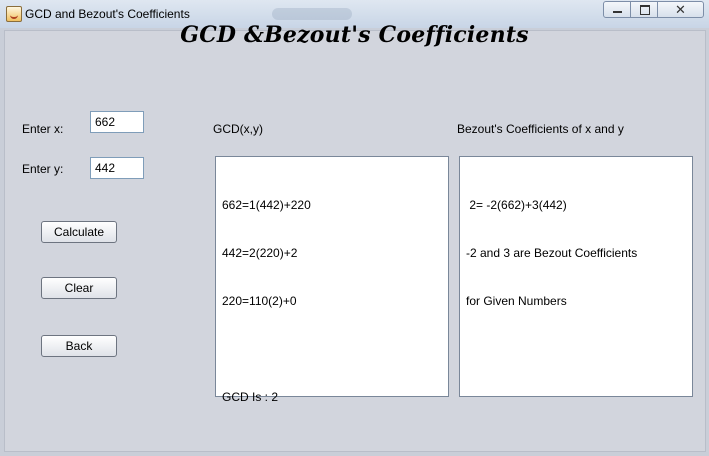 The image size is (709, 456). What do you see at coordinates (117, 122) in the screenshot?
I see `x-input` at bounding box center [117, 122].